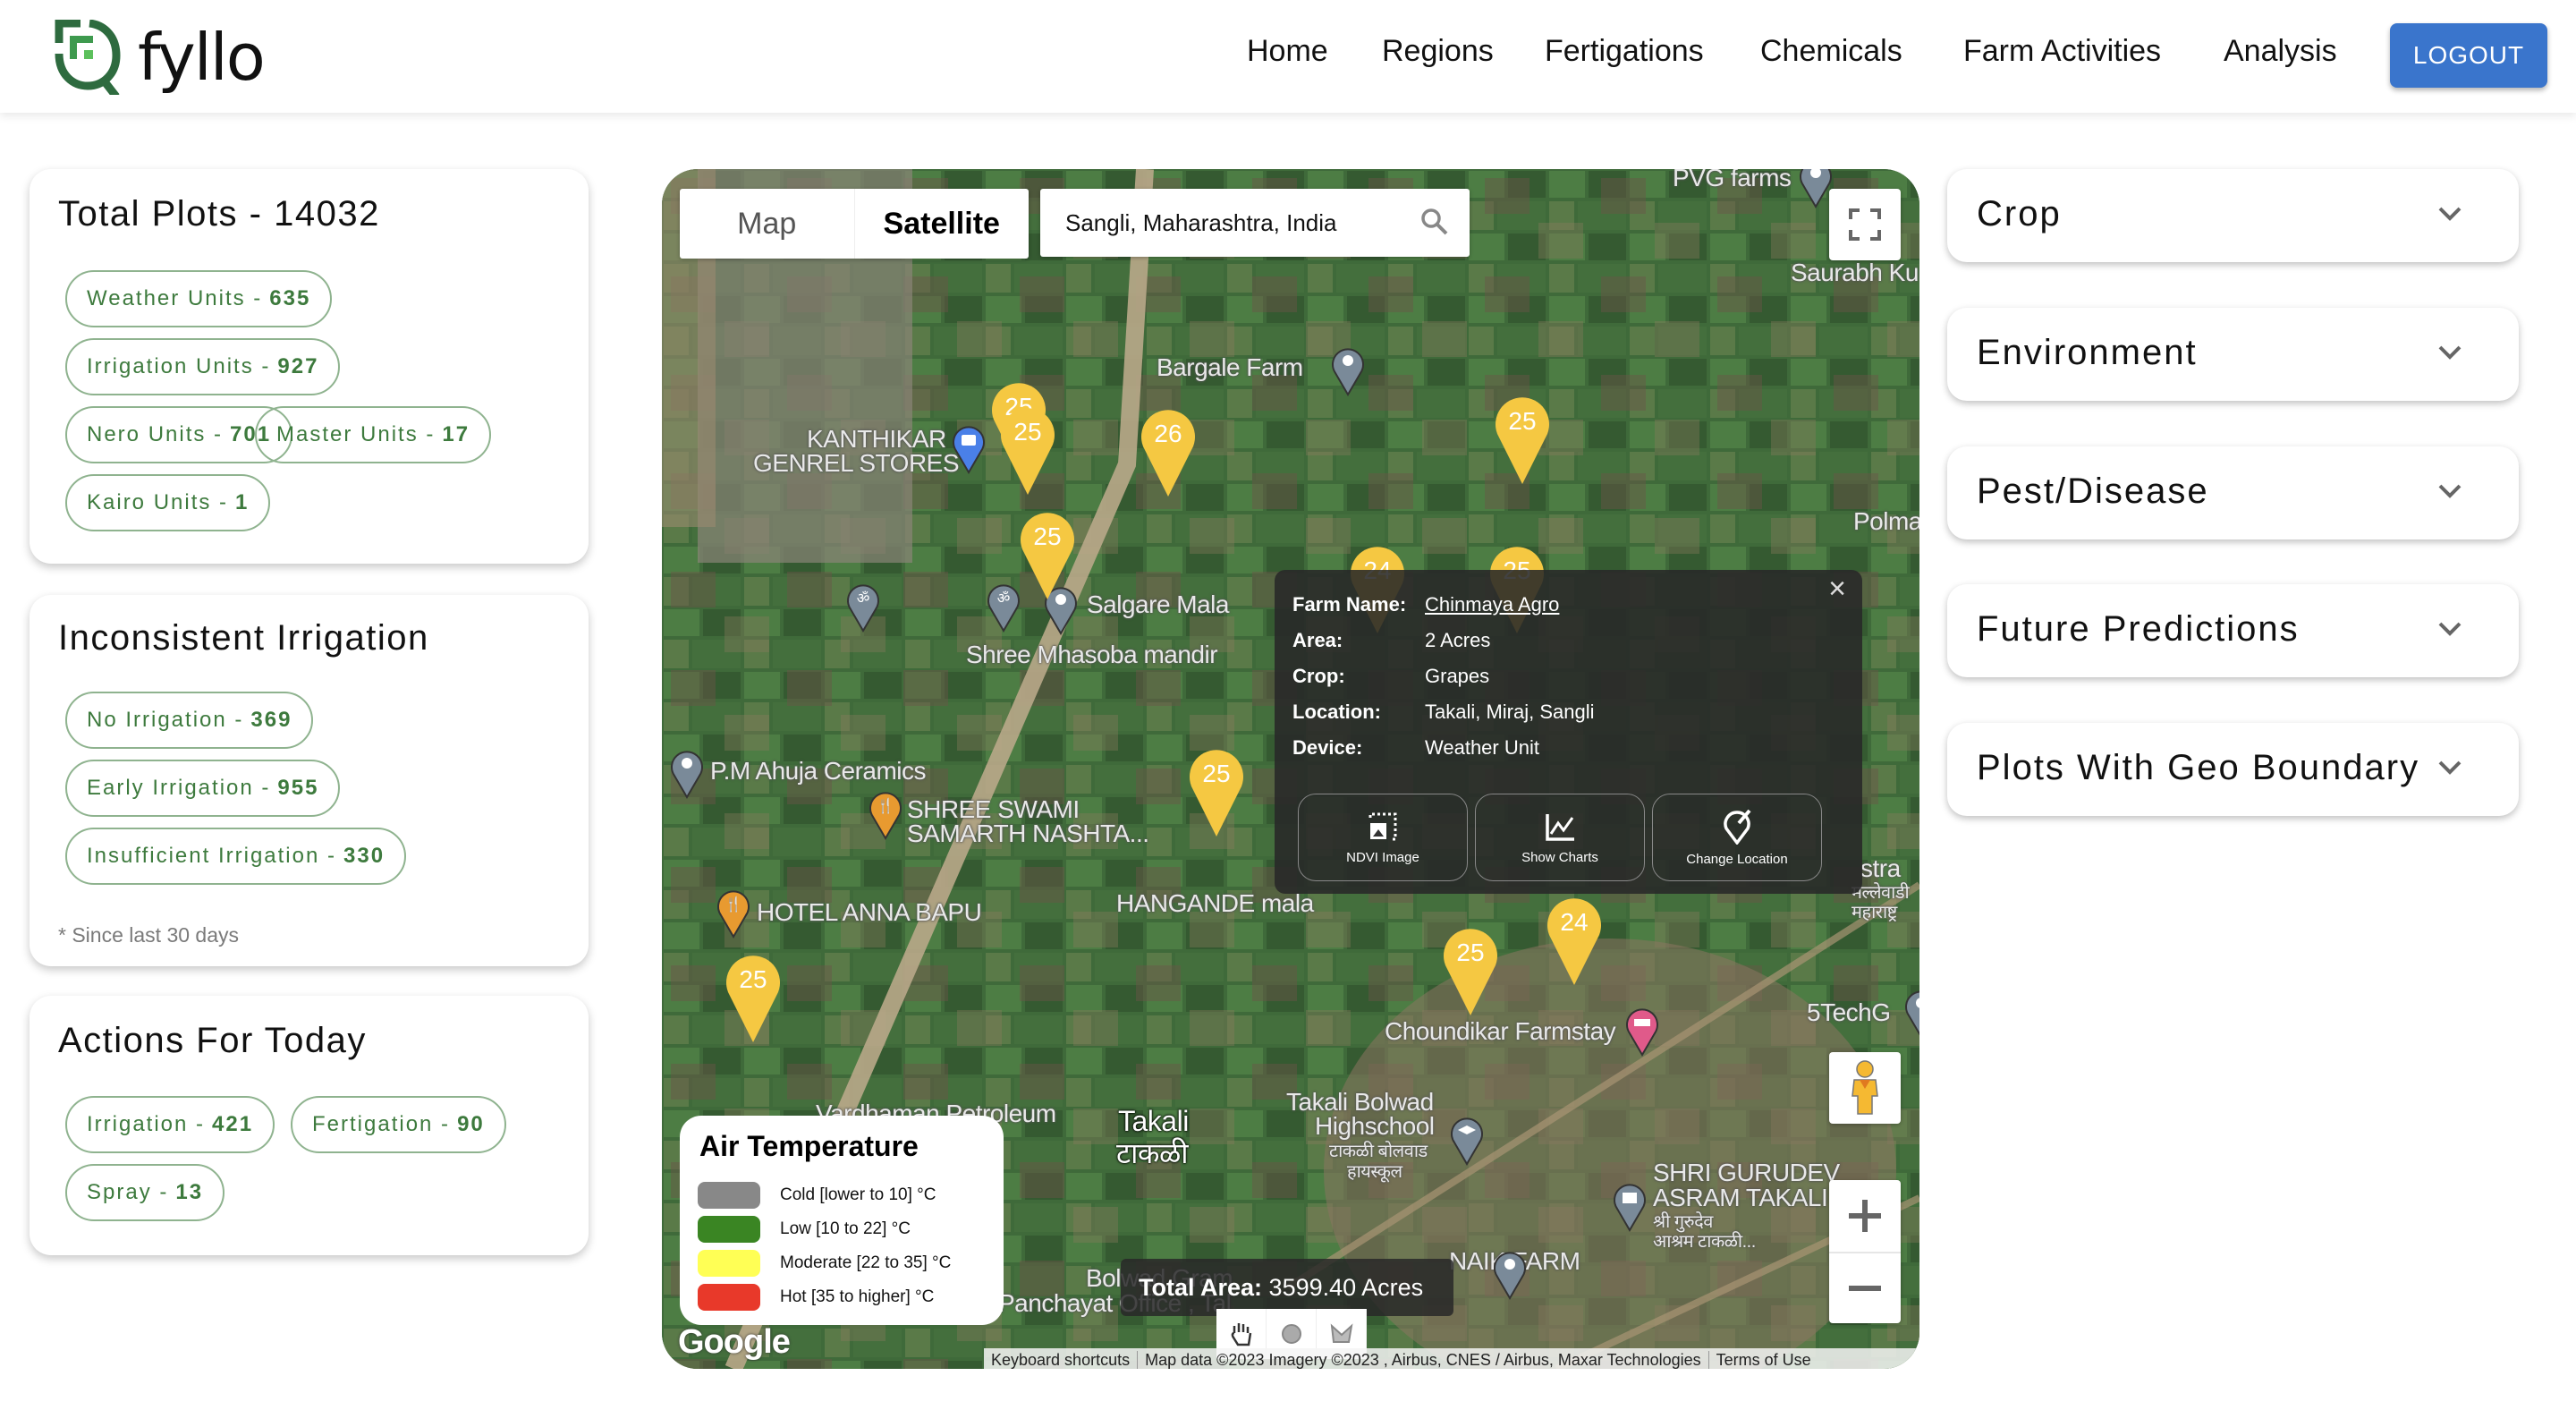  What do you see at coordinates (1865, 225) in the screenshot?
I see `fullscreen-button` at bounding box center [1865, 225].